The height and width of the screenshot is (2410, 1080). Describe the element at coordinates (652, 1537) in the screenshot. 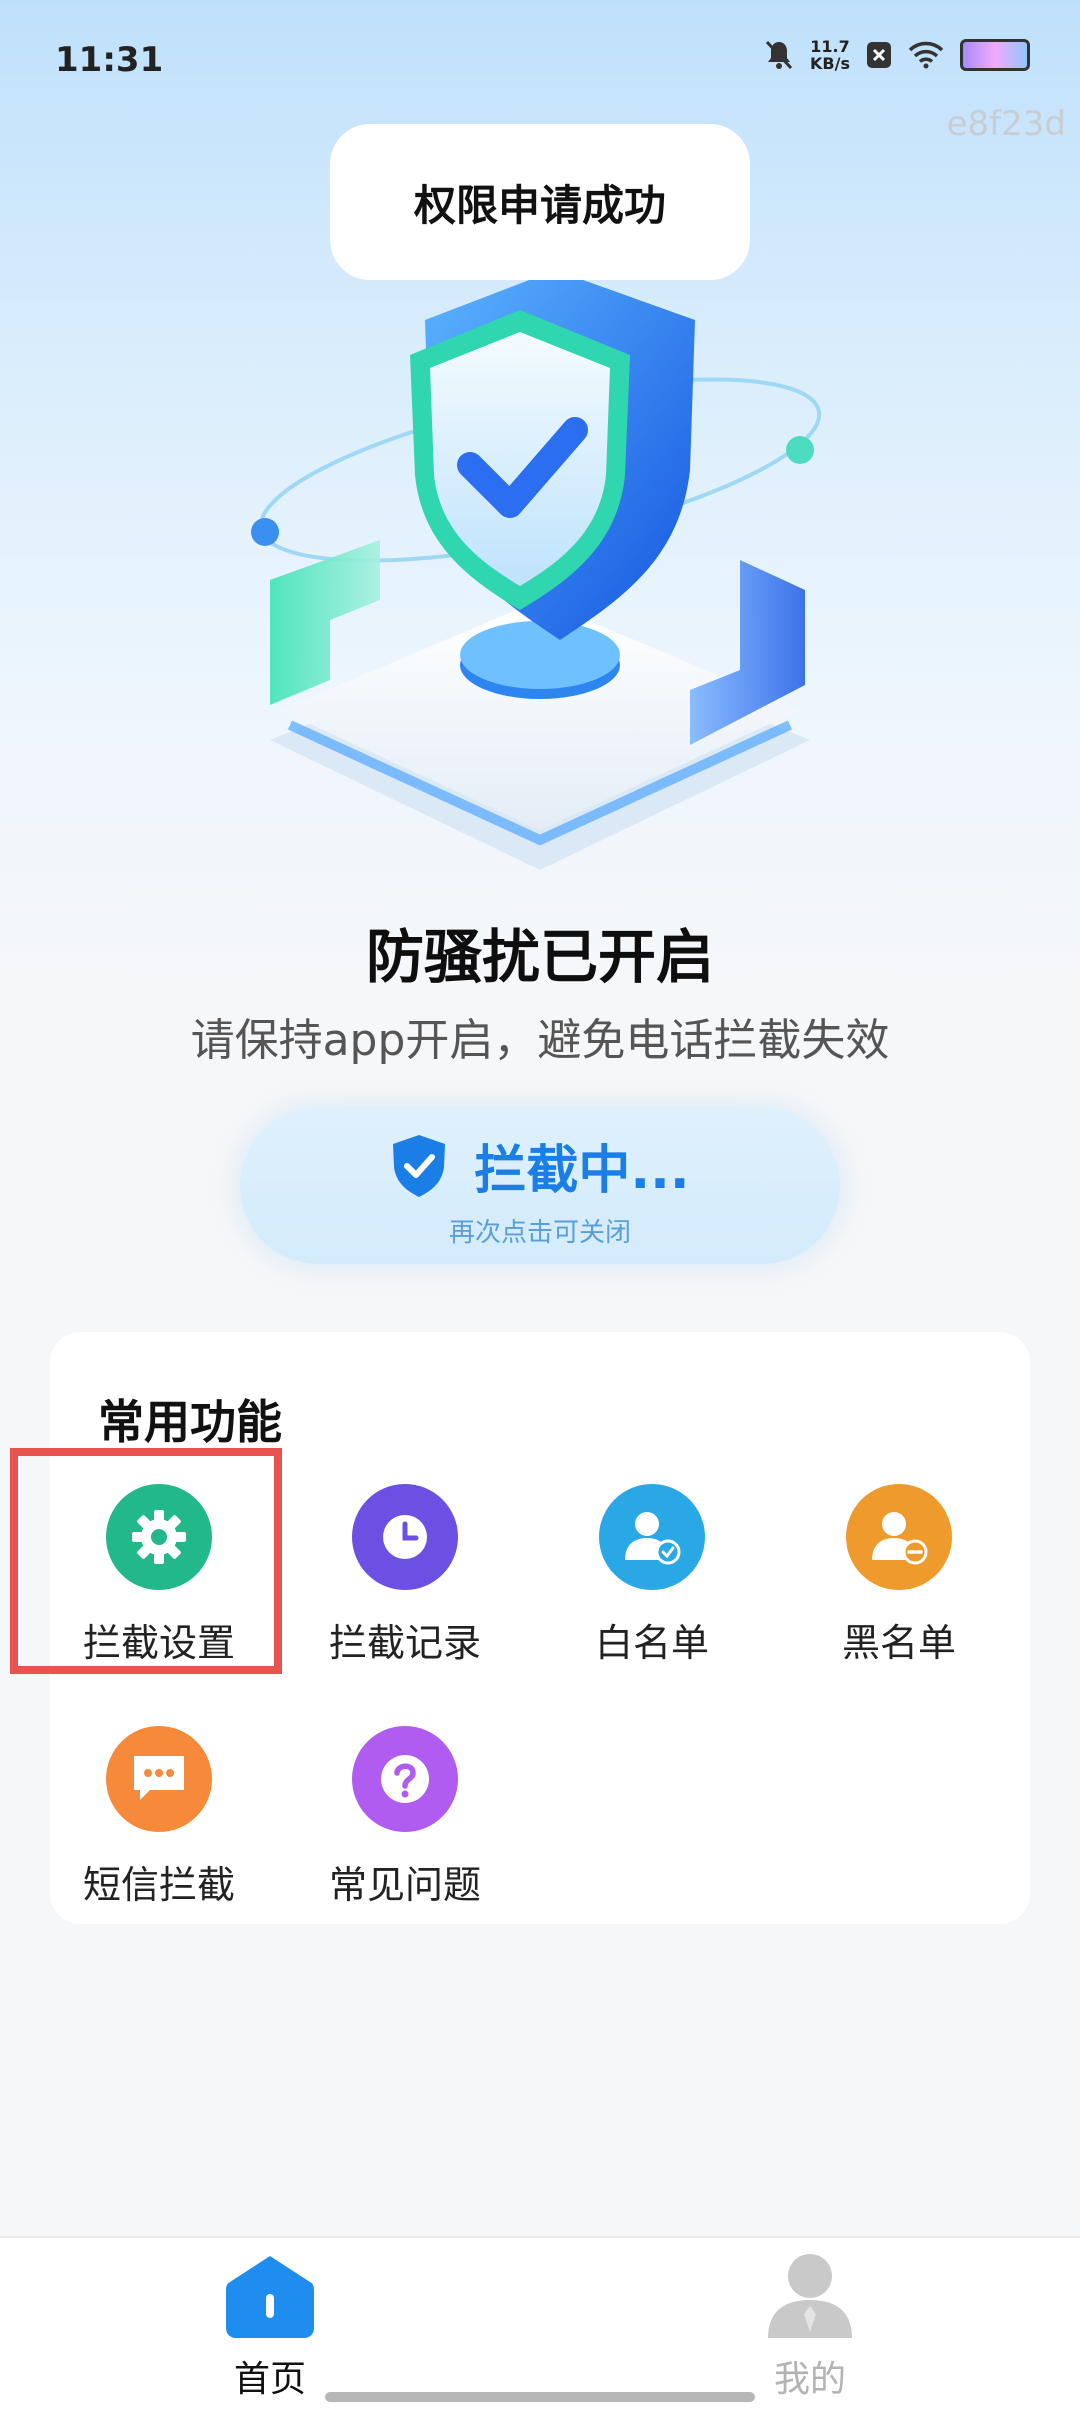

I see `user-check-icon` at that location.